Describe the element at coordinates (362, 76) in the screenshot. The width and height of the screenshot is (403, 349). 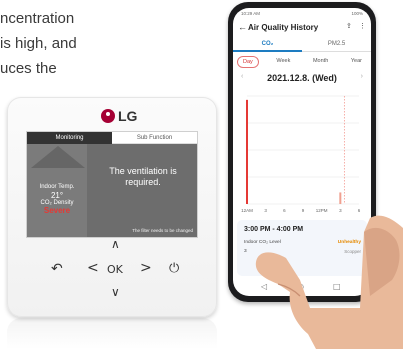
I see `next-date-icon: ›` at that location.